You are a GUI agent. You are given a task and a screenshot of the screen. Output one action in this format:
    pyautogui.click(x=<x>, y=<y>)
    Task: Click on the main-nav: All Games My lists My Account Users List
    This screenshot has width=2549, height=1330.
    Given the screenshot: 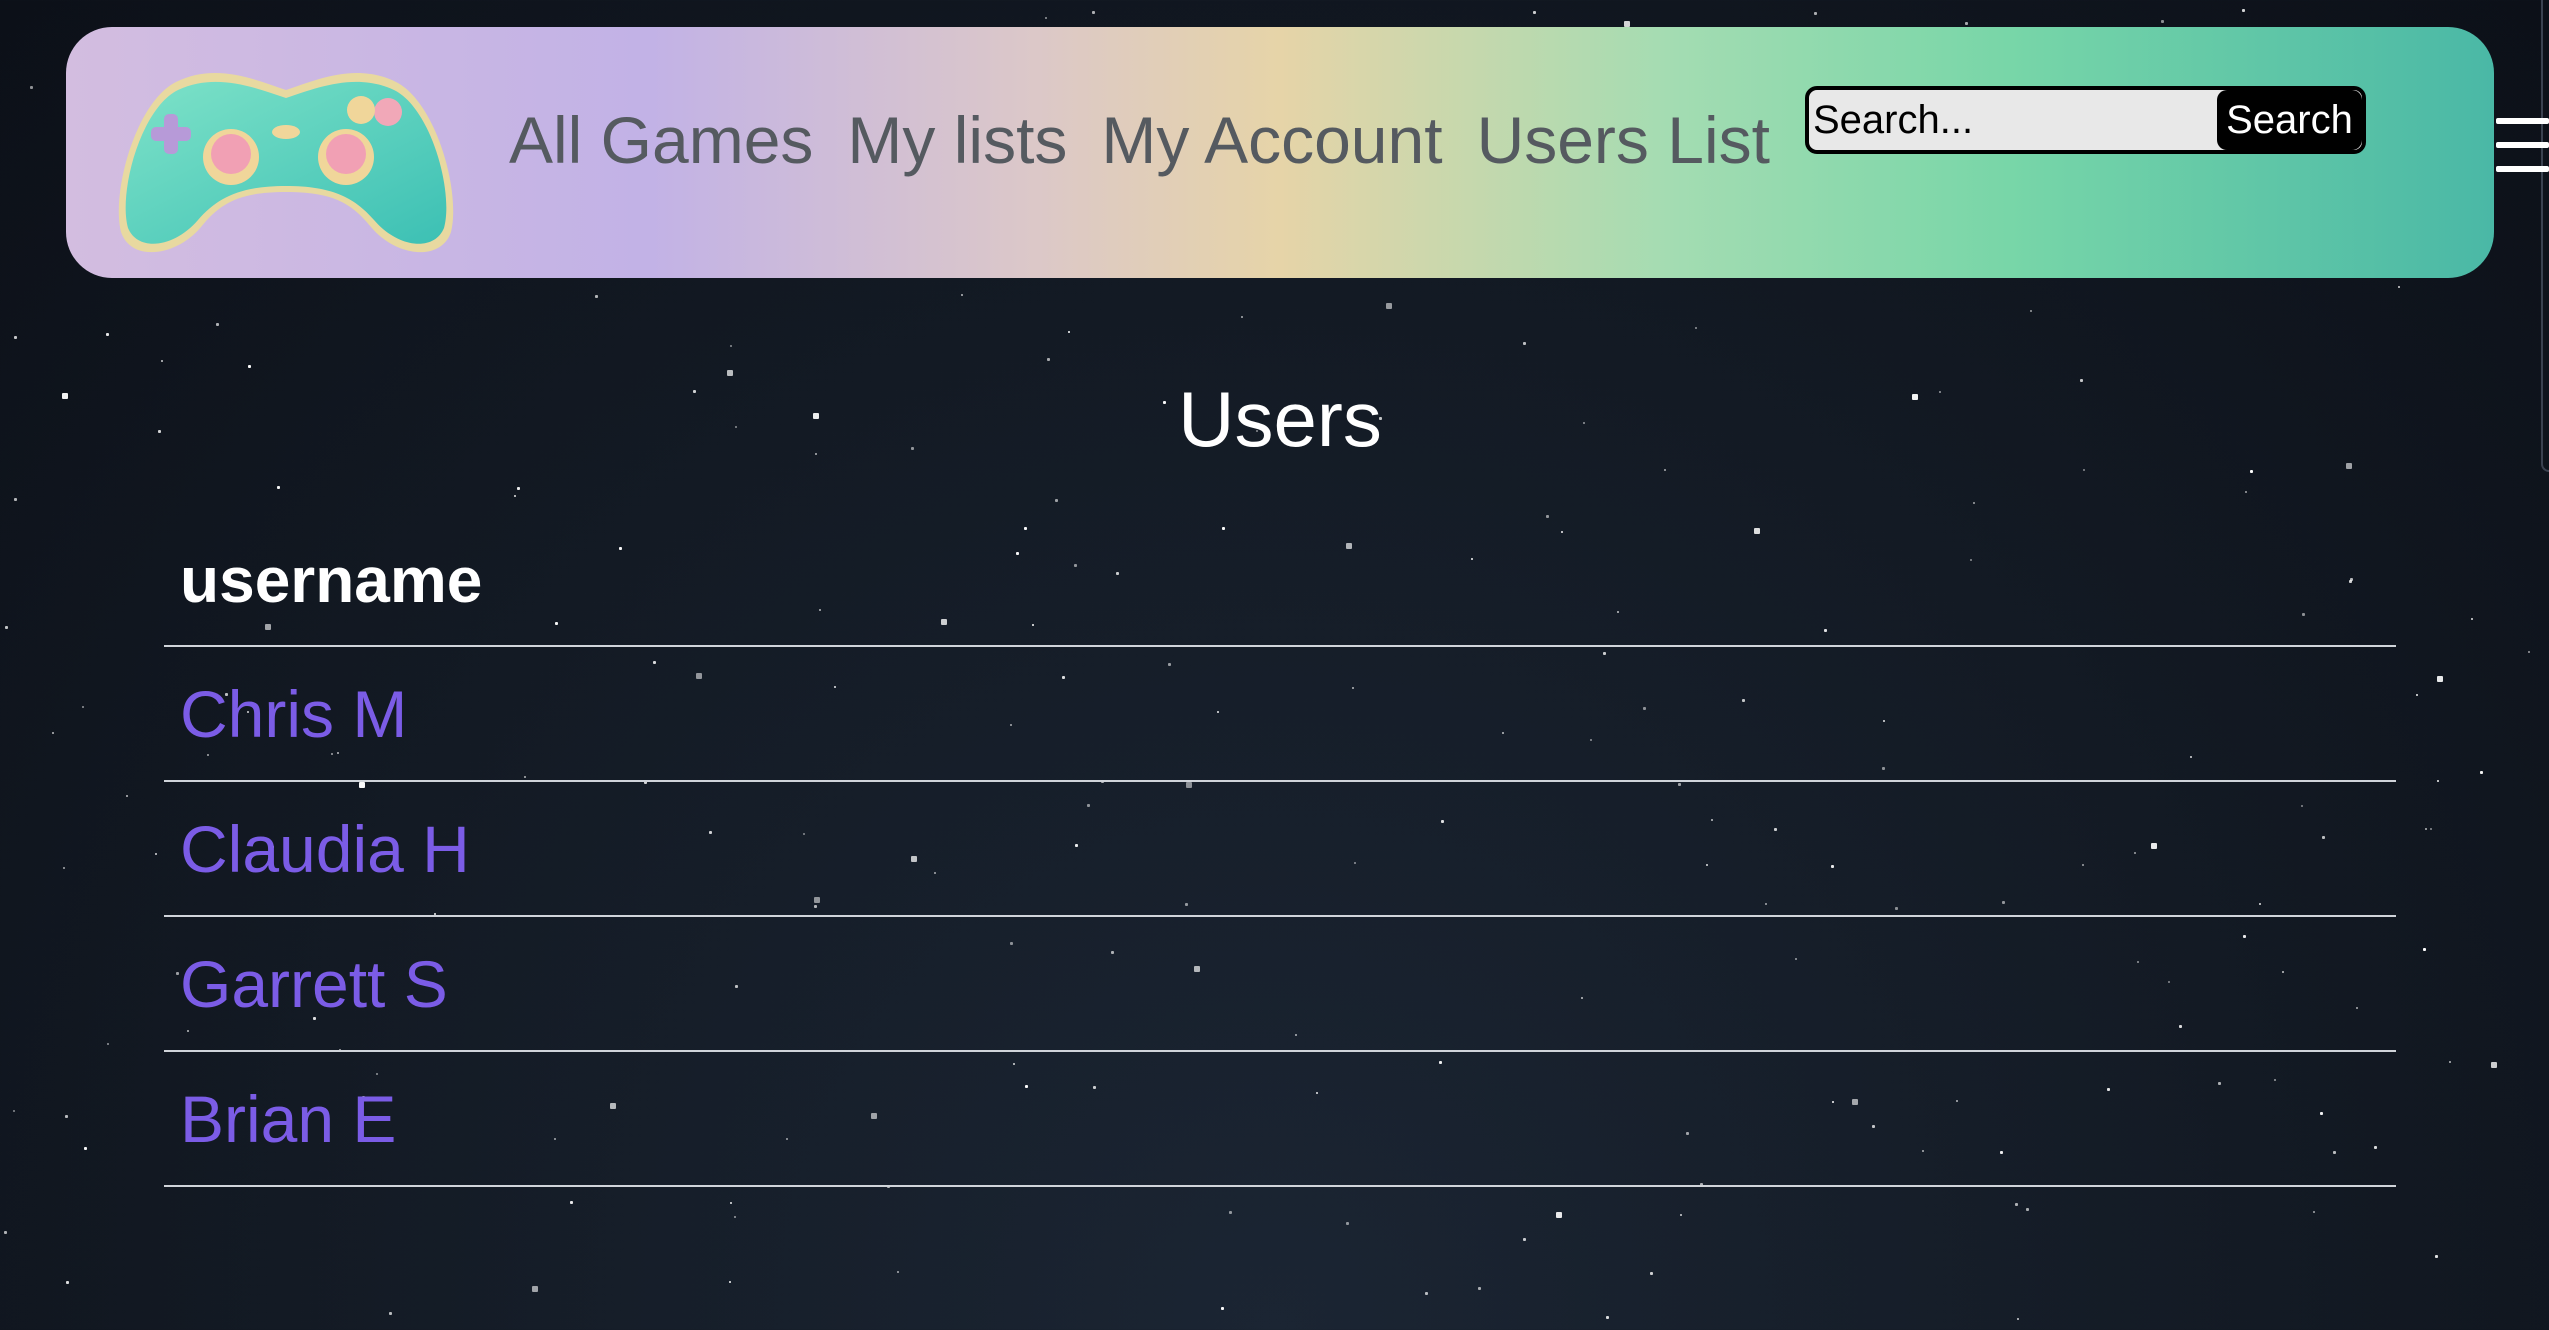 What is the action you would take?
    pyautogui.click(x=1156, y=140)
    